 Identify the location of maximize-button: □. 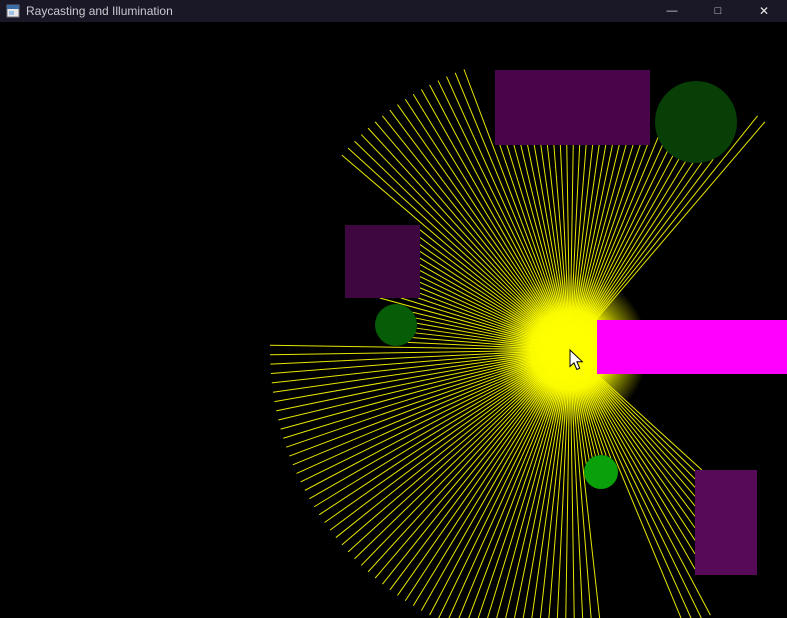
(718, 11).